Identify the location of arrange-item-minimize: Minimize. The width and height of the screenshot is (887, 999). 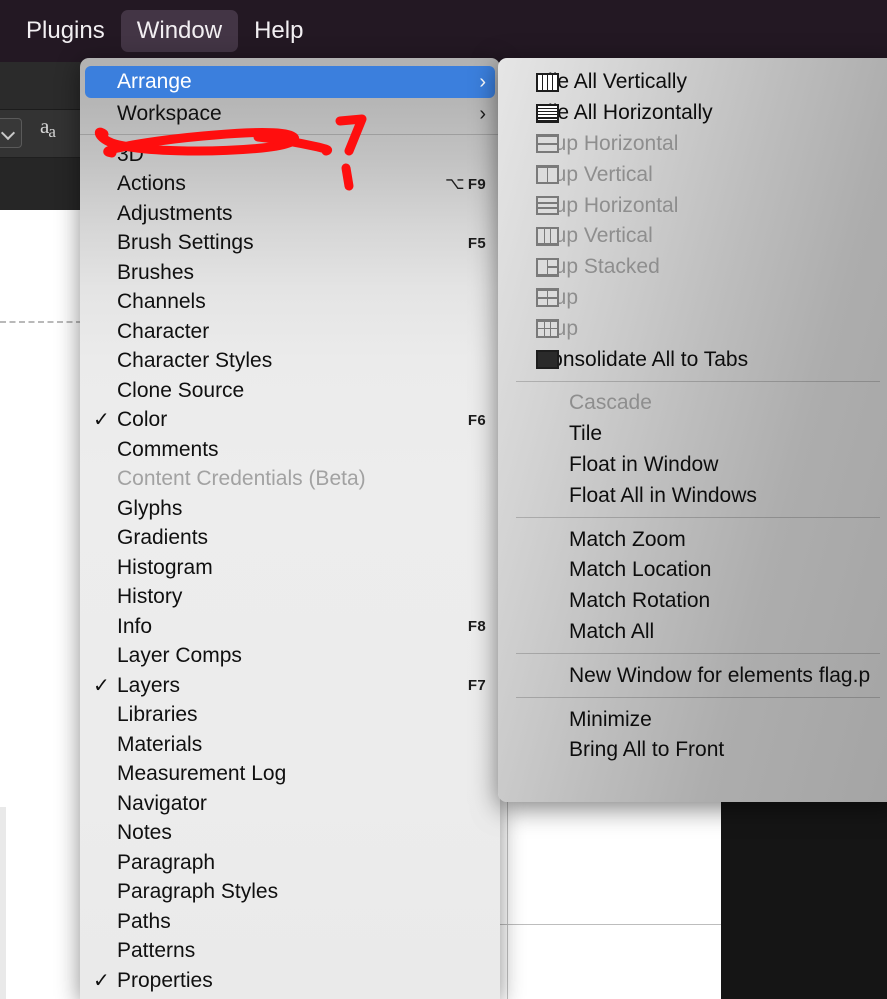
(692, 719).